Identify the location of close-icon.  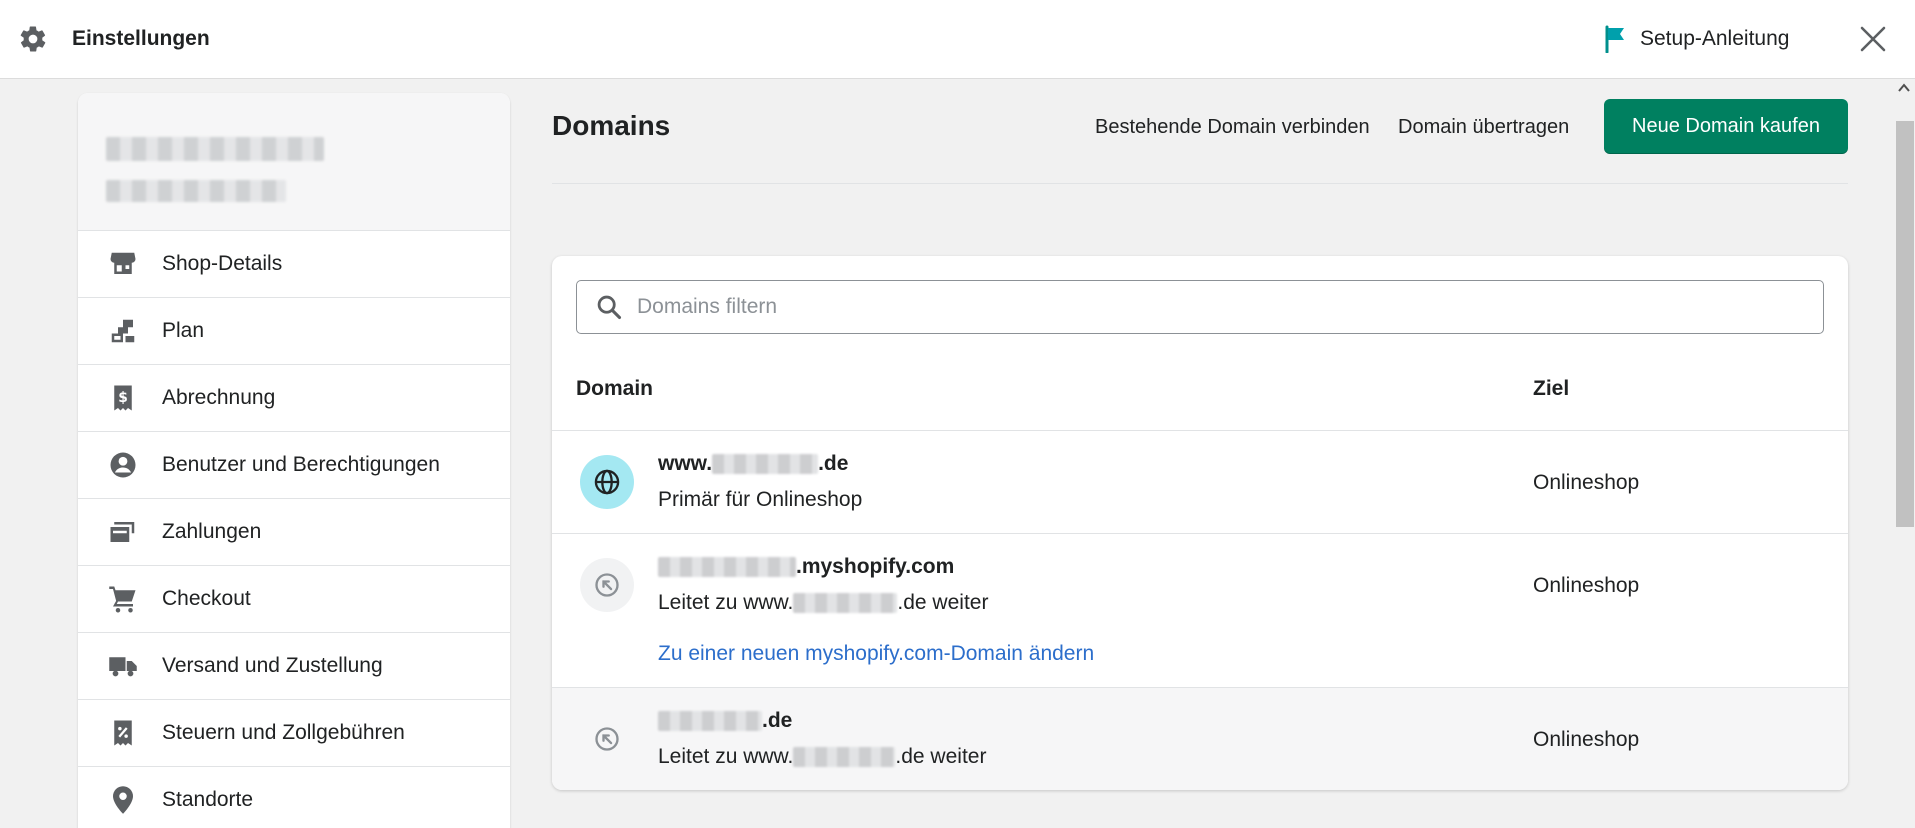
(1873, 39).